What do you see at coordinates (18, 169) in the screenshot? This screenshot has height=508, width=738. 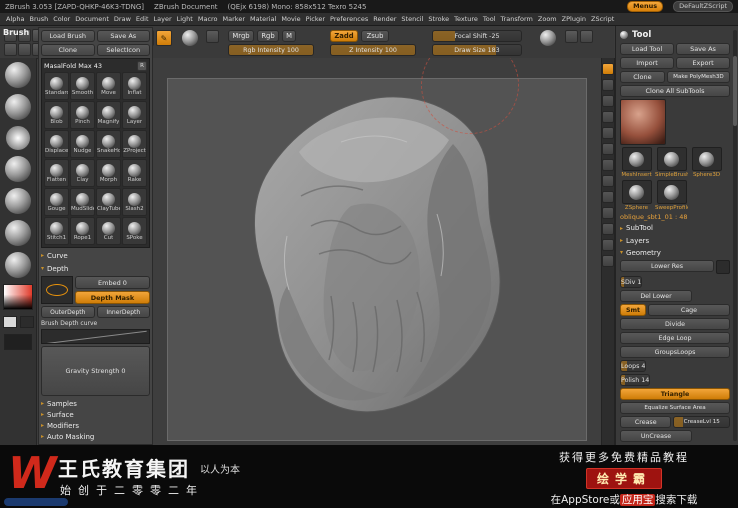 I see `texture-icon` at bounding box center [18, 169].